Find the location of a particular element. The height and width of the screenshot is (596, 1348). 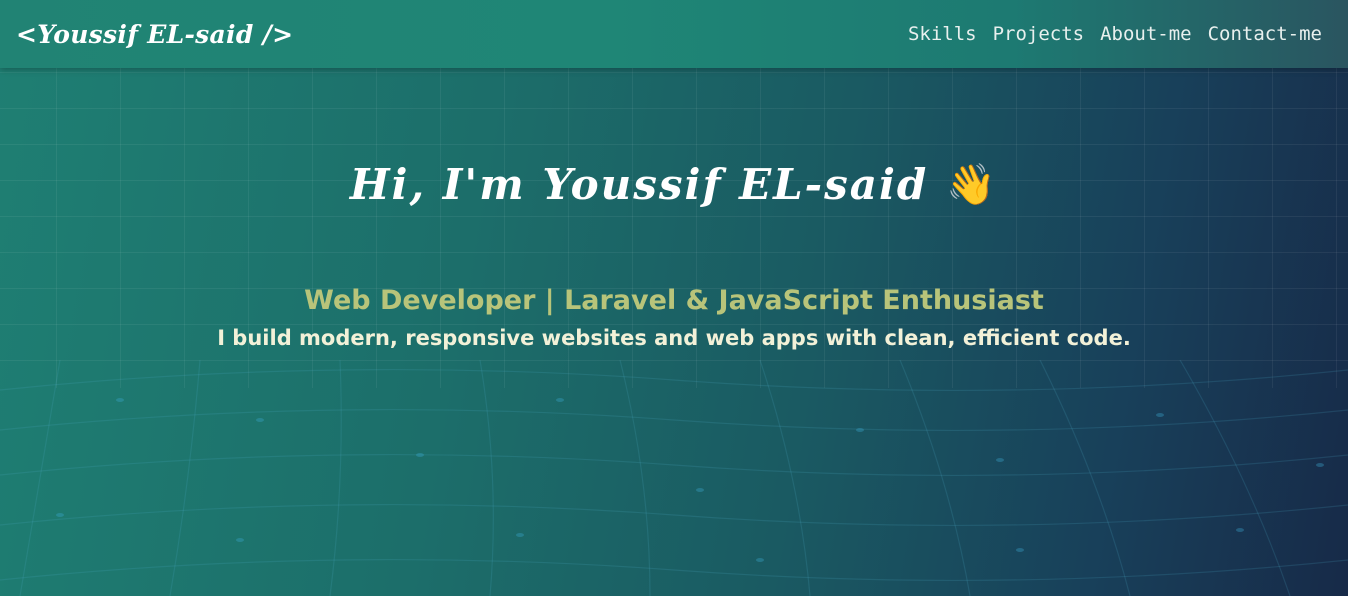

waving-hand-icon: 👋 is located at coordinates (972, 184).